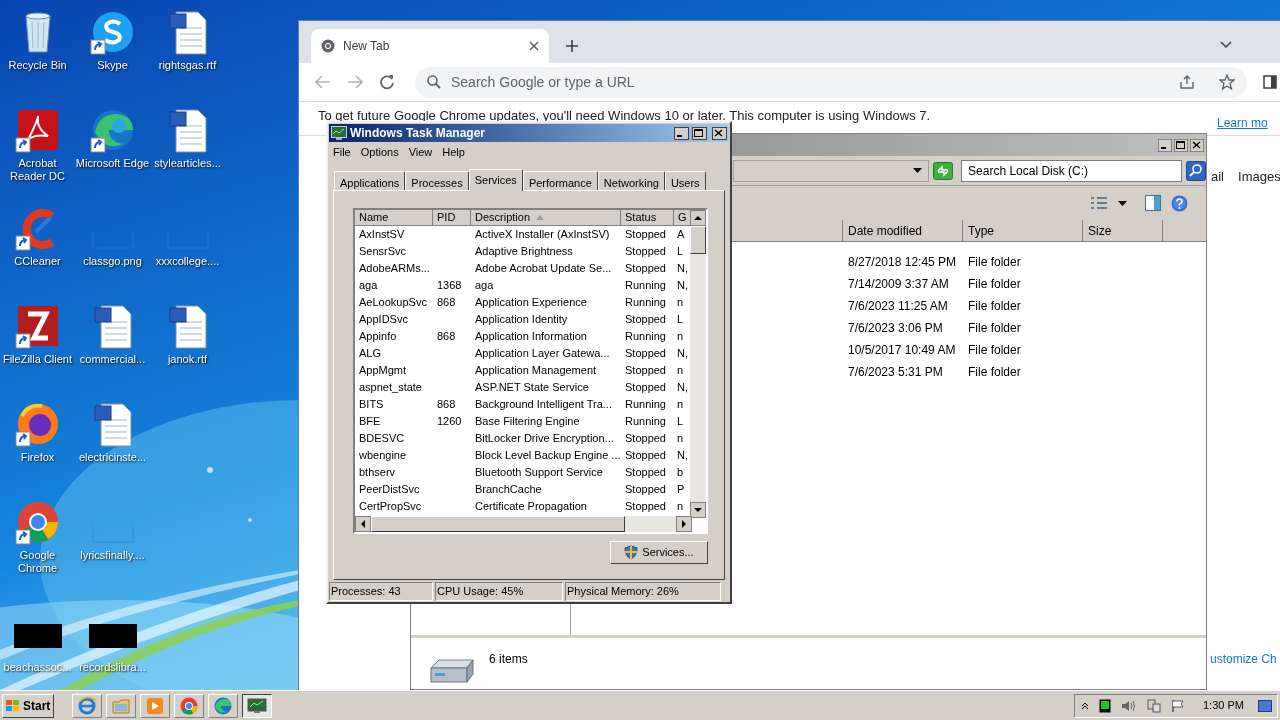 Image resolution: width=1280 pixels, height=720 pixels. Describe the element at coordinates (527, 422) in the screenshot. I see `table-cell-text: Base Filtering Engine` at that location.